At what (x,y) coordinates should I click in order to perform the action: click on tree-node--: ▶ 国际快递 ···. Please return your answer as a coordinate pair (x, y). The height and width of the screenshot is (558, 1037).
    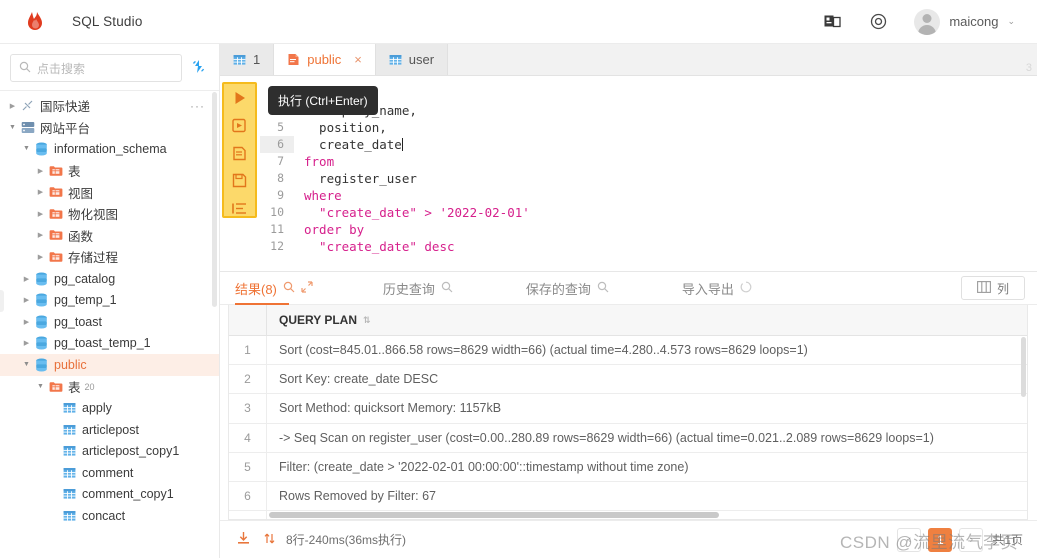
    Looking at the image, I should click on (109, 106).